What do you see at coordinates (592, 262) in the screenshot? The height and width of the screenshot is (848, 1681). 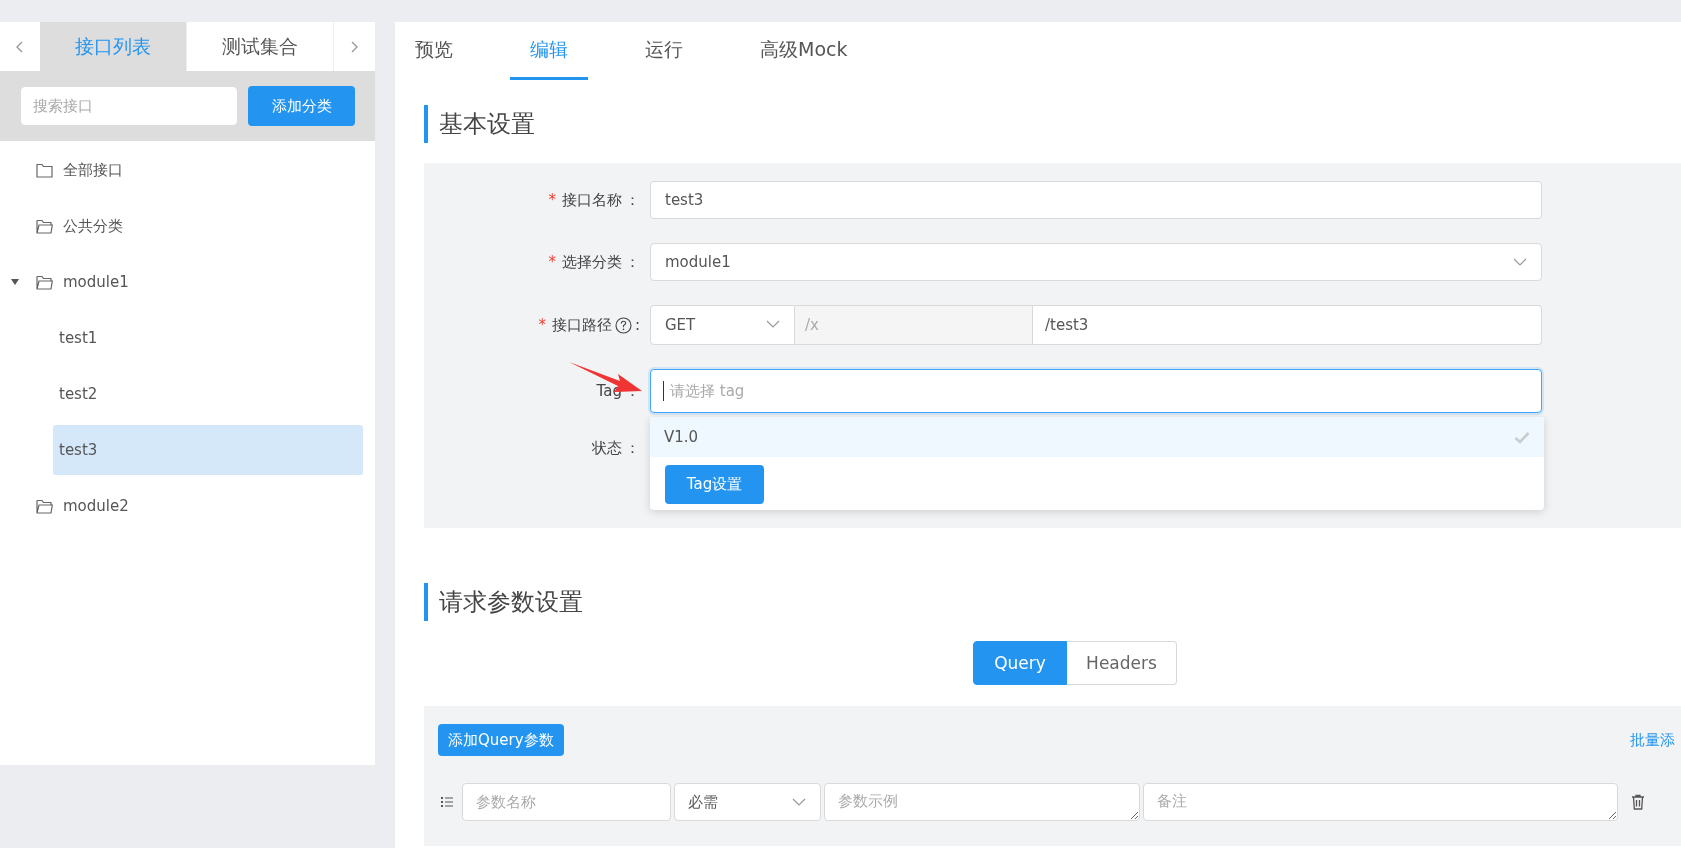 I see `field-label: 选择分类` at bounding box center [592, 262].